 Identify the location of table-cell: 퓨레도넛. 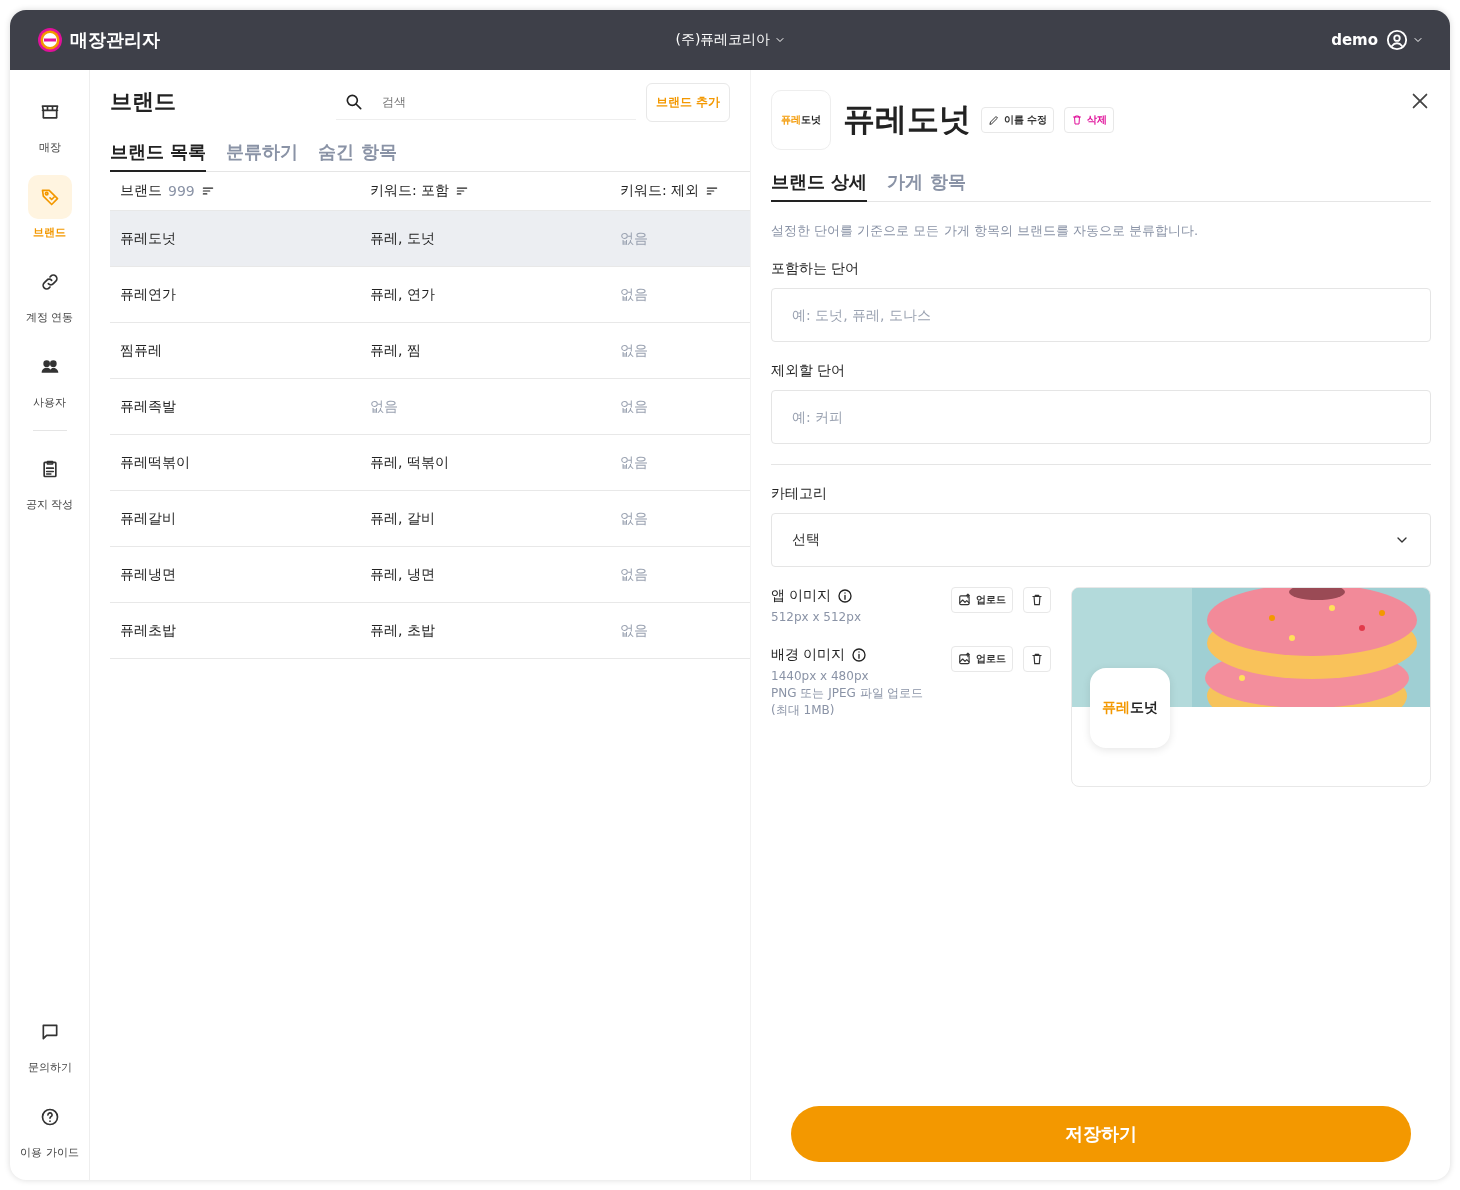
(148, 237).